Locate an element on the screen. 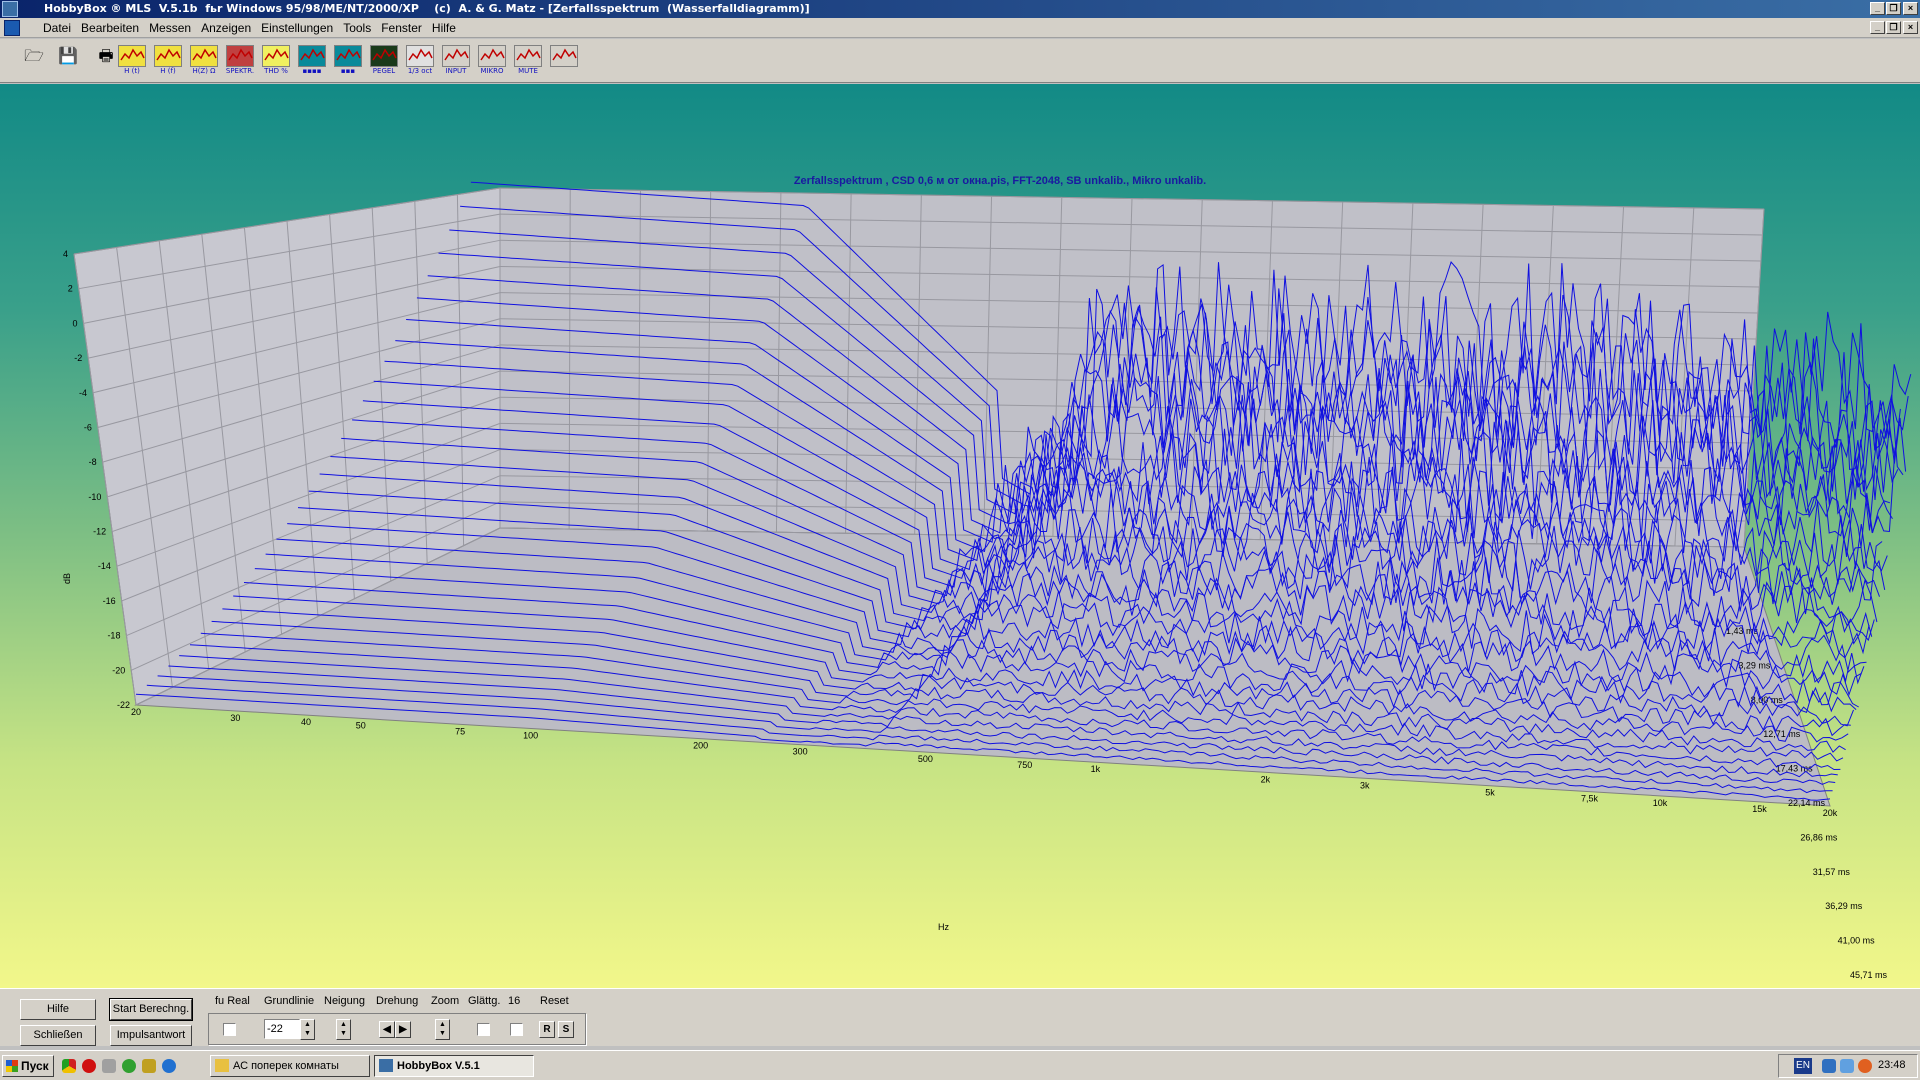 Image resolution: width=1920 pixels, height=1080 pixels. rta-spectrum-icon is located at coordinates (312, 56).